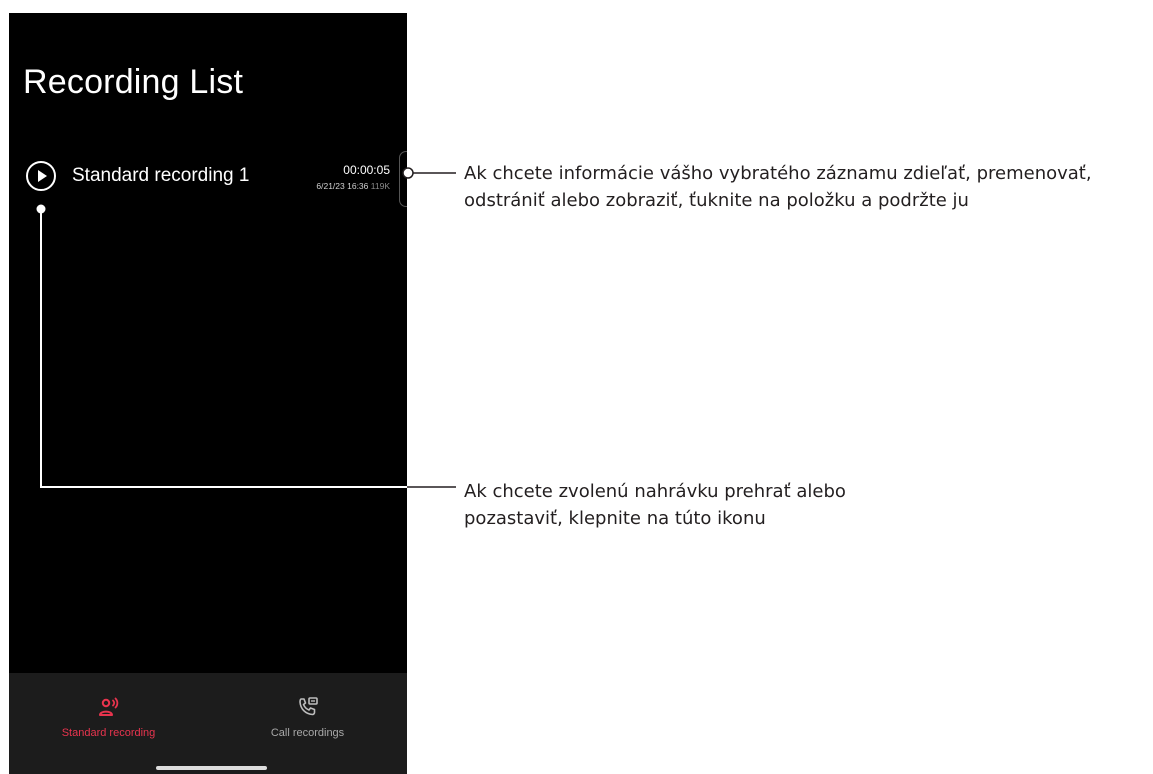  Describe the element at coordinates (108, 733) in the screenshot. I see `tab-standard-recording-label: Standard recording` at that location.